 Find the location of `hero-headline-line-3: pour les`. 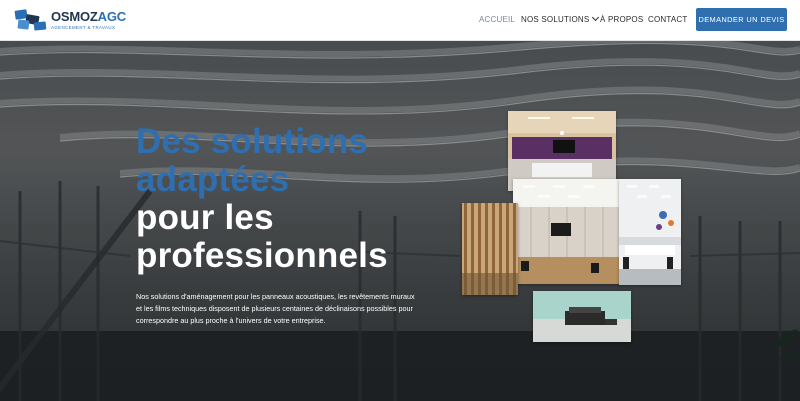

hero-headline-line-3: pour les is located at coordinates (205, 217).